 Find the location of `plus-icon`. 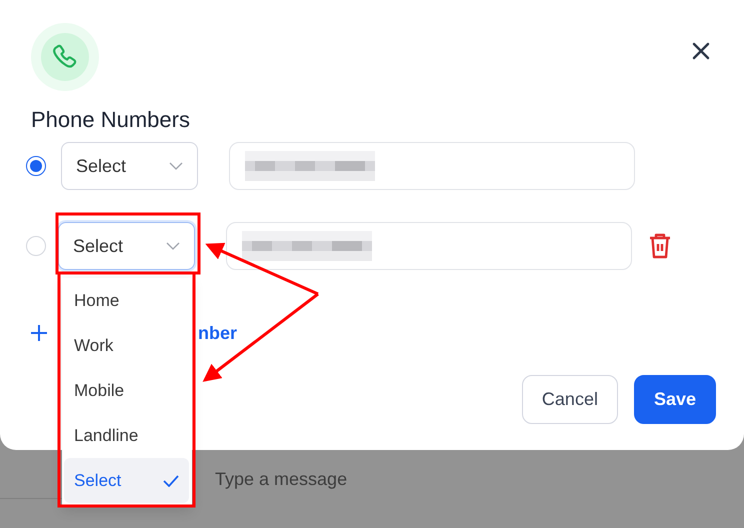

plus-icon is located at coordinates (39, 333).